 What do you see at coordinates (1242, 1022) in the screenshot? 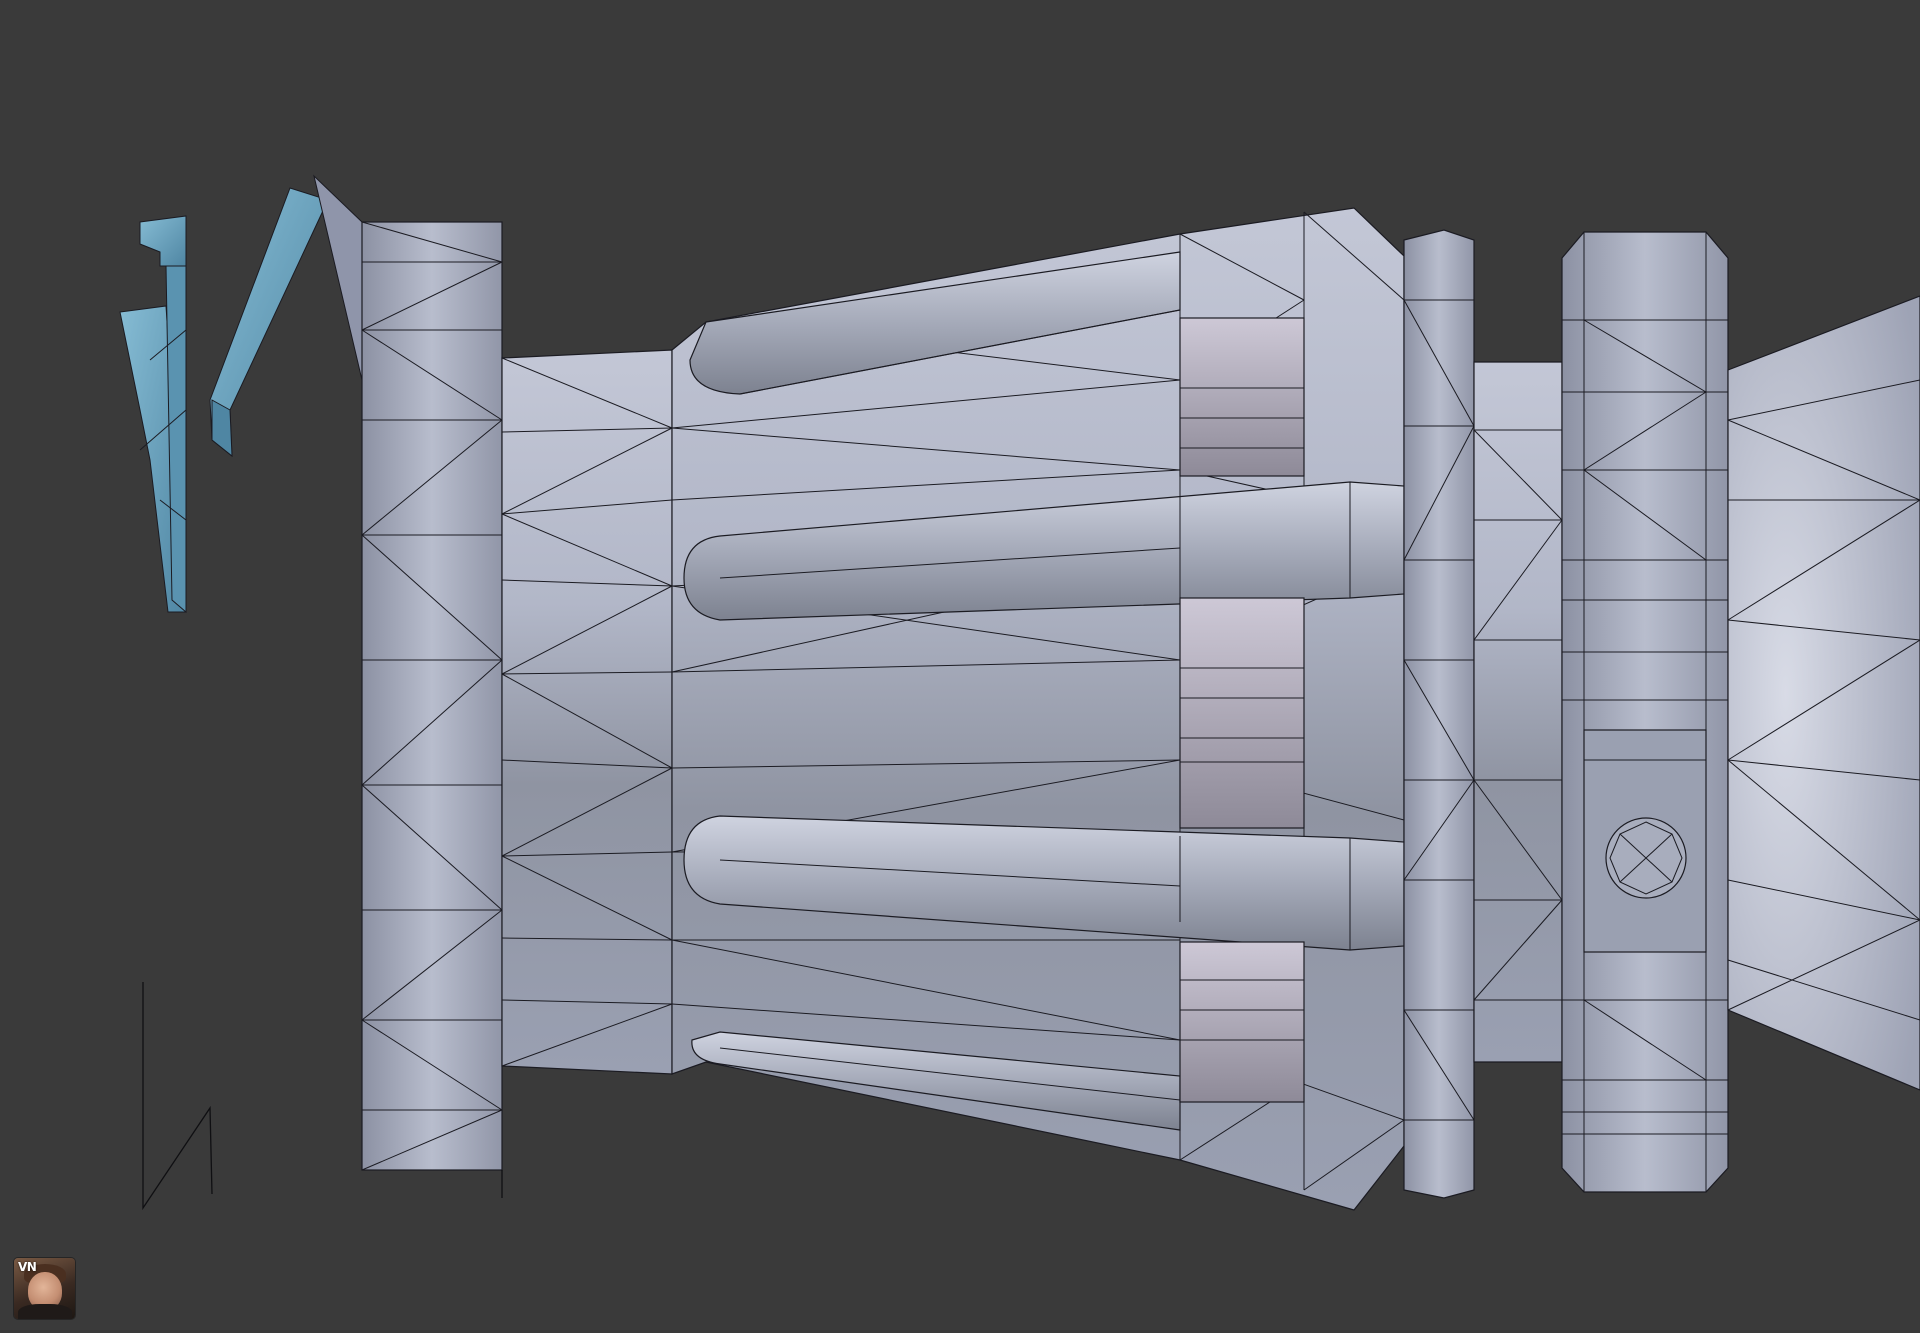
I see `slot-window-bottom` at bounding box center [1242, 1022].